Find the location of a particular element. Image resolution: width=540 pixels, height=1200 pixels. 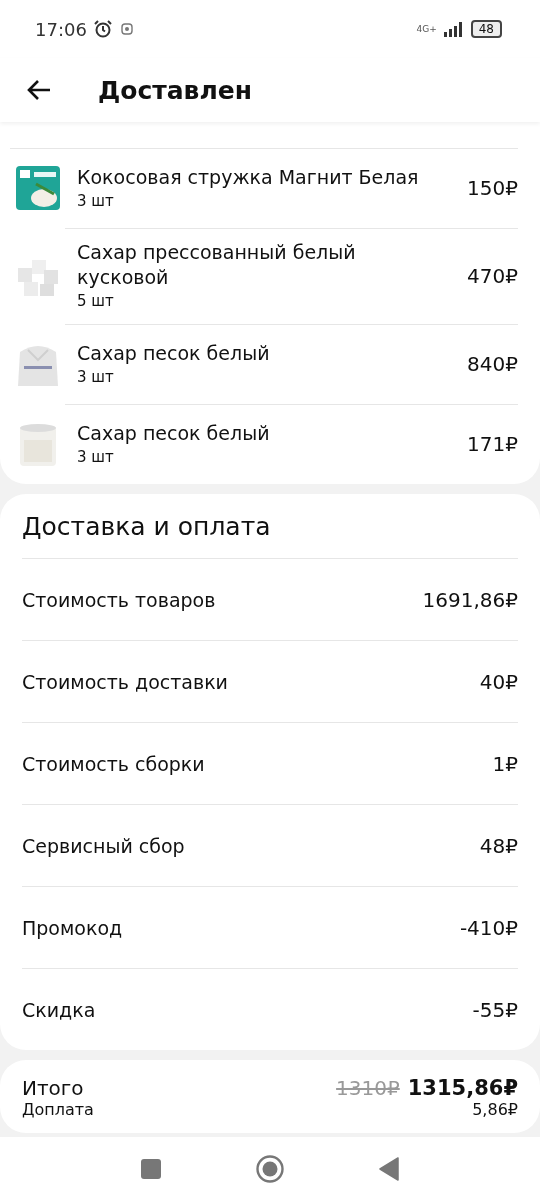

cost-label: Скидка is located at coordinates (59, 1009).